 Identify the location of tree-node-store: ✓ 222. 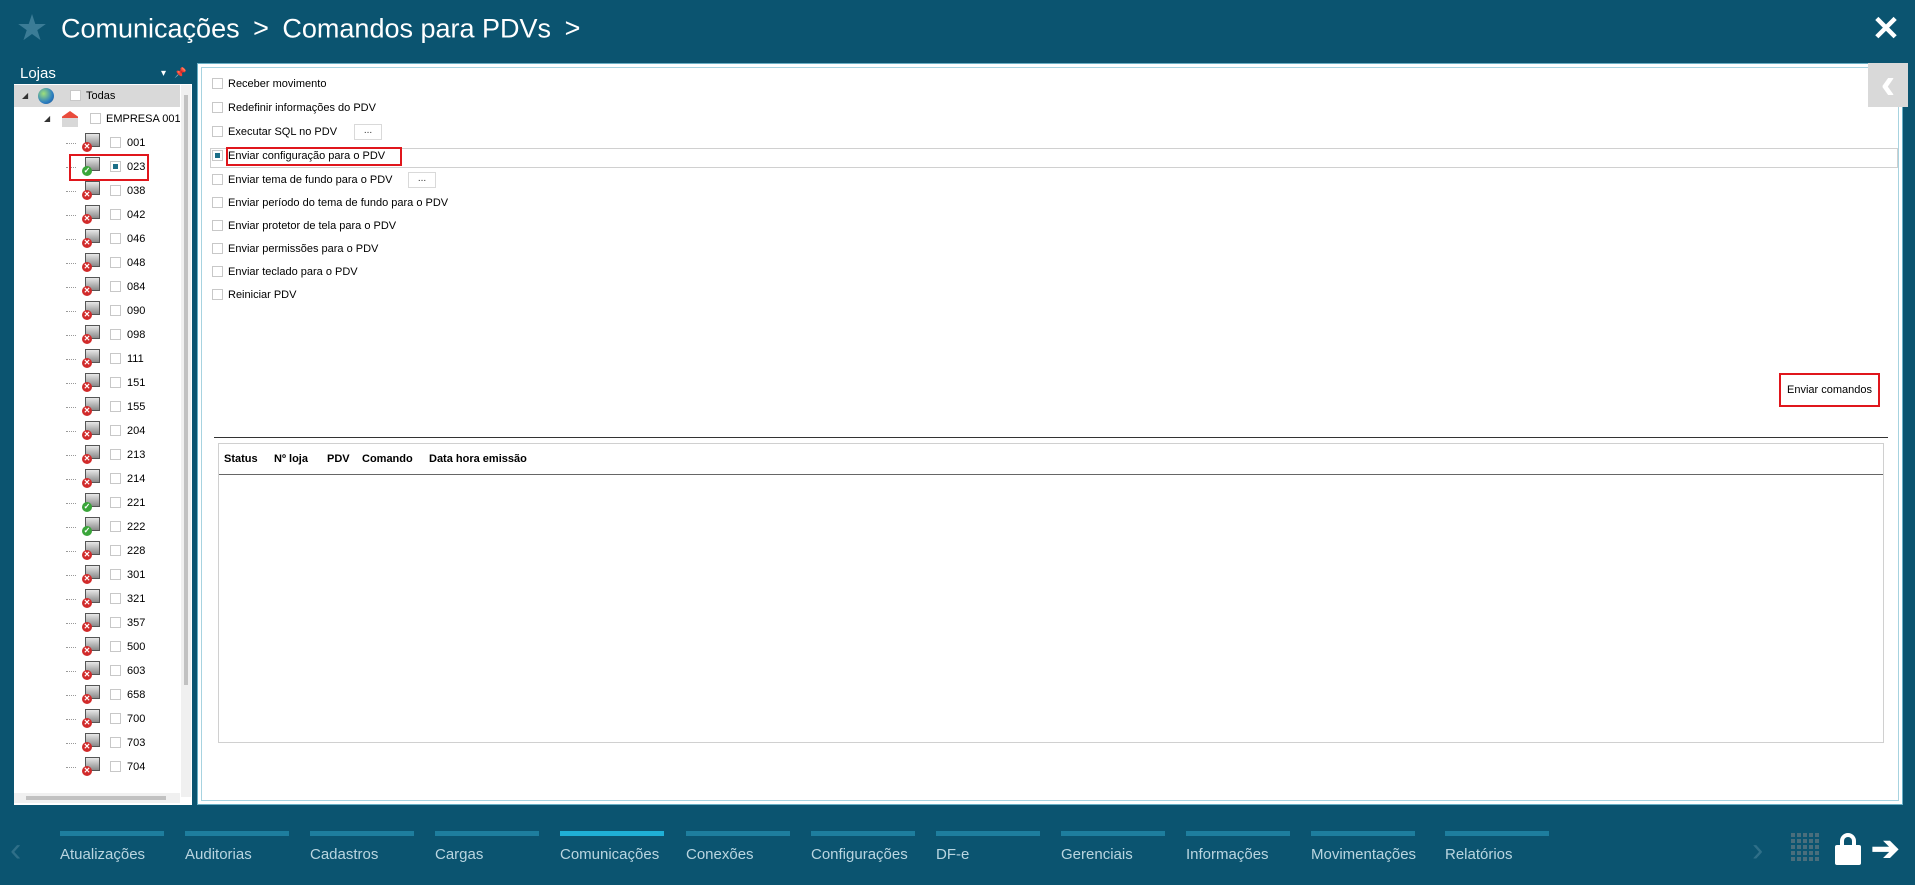
(97, 527).